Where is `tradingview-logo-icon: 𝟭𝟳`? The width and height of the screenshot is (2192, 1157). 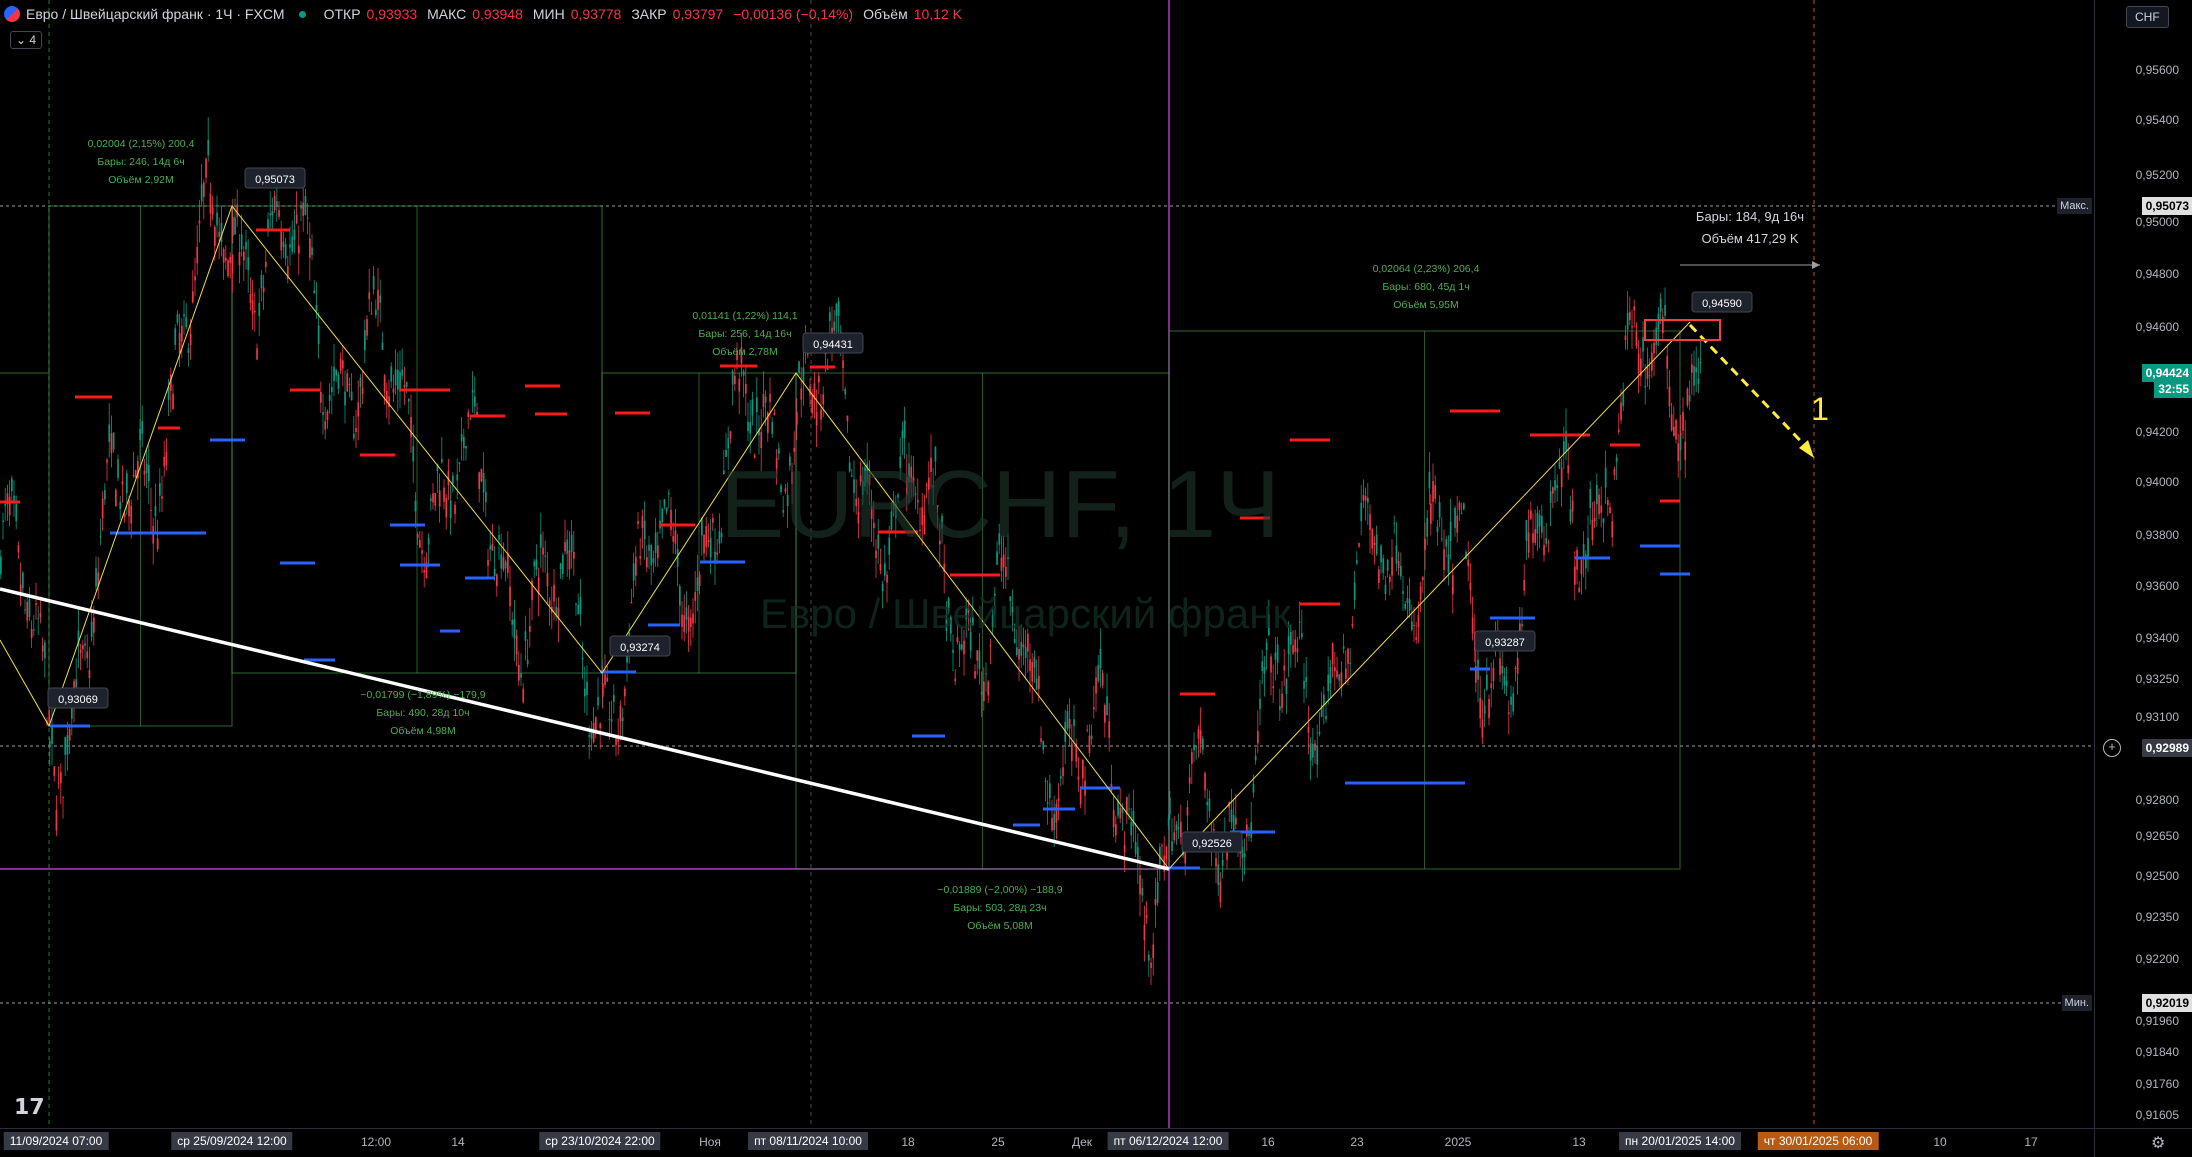 tradingview-logo-icon: 𝟭𝟳 is located at coordinates (29, 1107).